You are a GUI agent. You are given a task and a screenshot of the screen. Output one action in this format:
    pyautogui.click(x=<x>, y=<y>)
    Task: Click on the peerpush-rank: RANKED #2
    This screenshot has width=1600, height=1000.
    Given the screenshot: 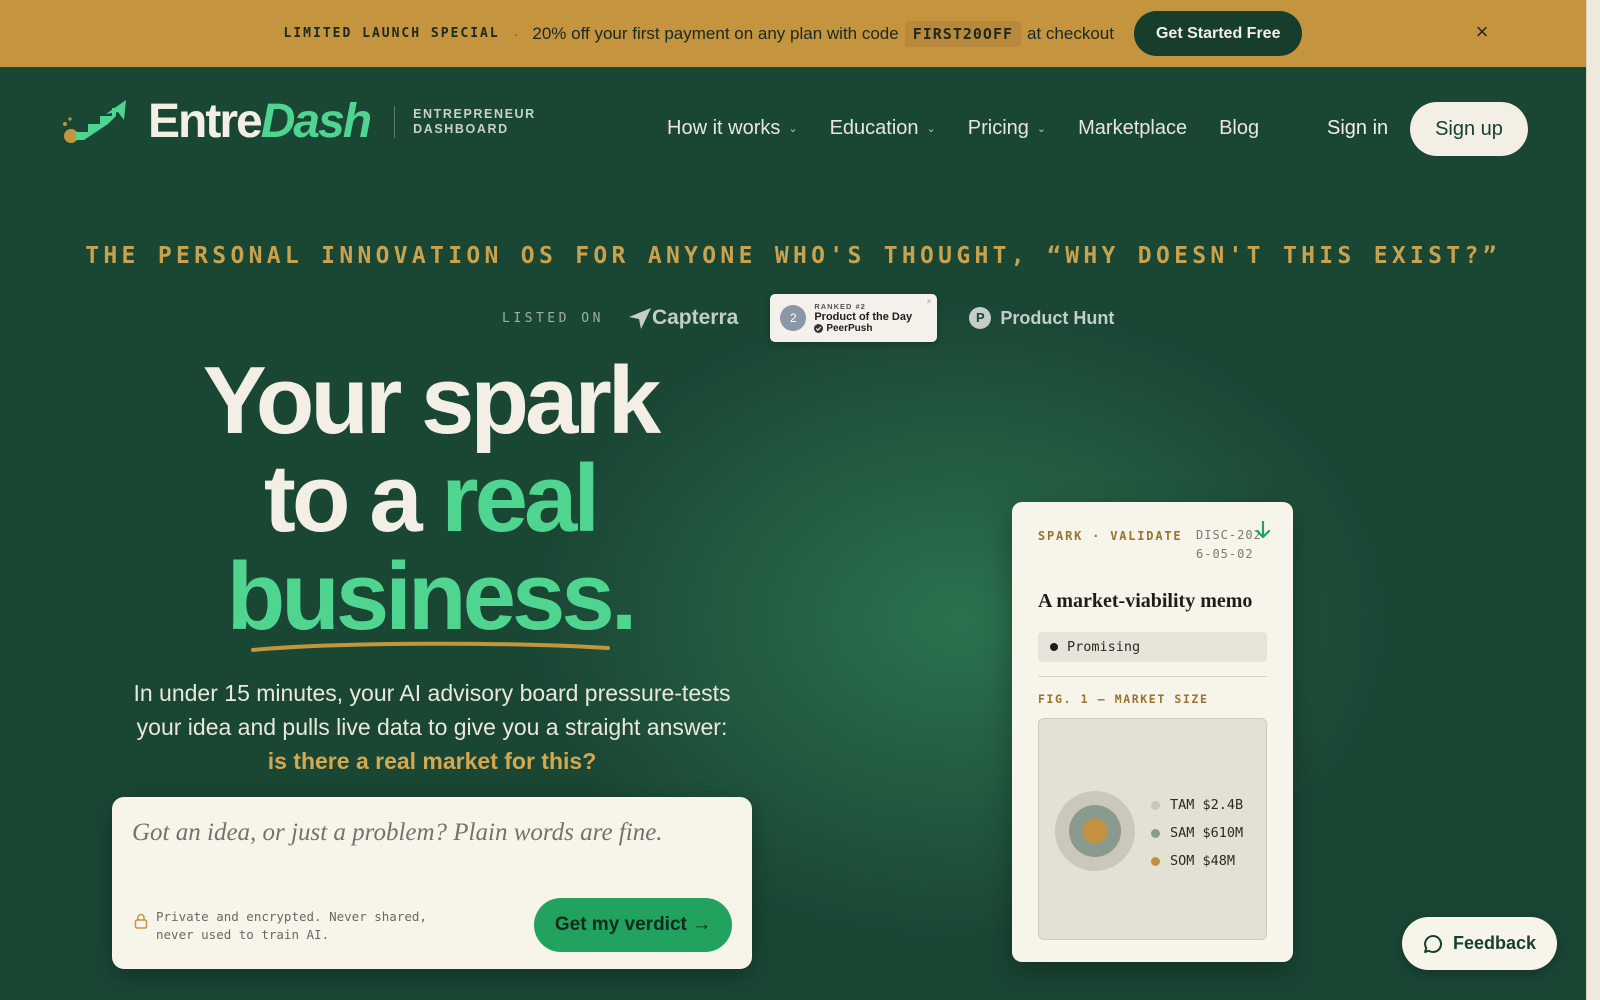 What is the action you would take?
    pyautogui.click(x=840, y=306)
    